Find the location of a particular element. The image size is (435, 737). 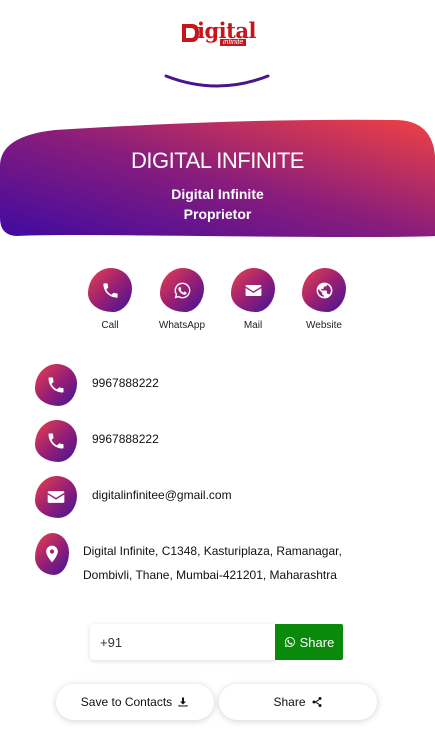

whatsapp-share-label: Share is located at coordinates (317, 642).